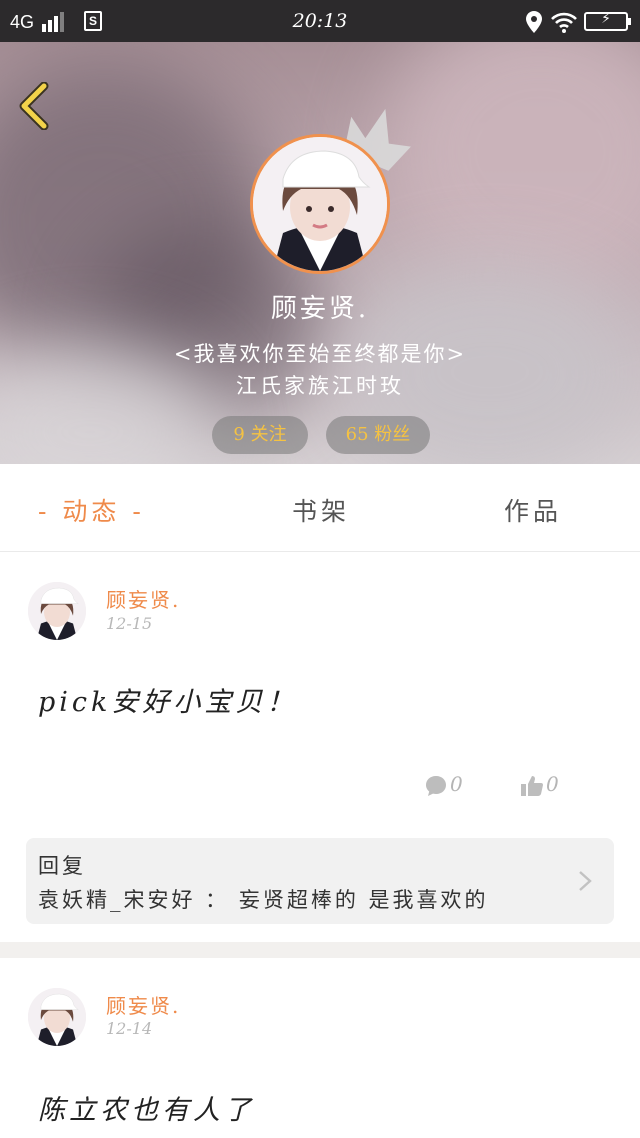 The image size is (640, 1138). Describe the element at coordinates (320, 386) in the screenshot. I see `profile-family: 江氏家族江时玫` at that location.